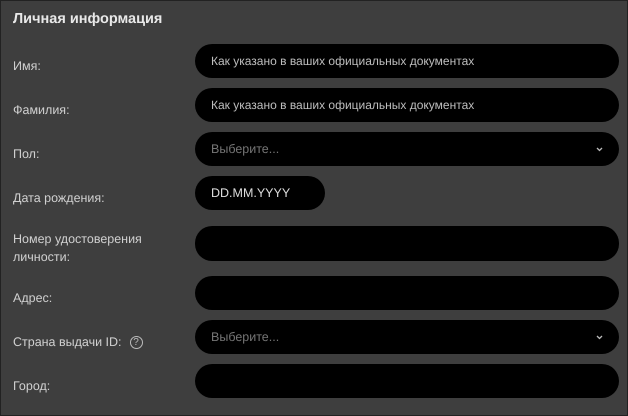 This screenshot has width=628, height=416. Describe the element at coordinates (32, 299) in the screenshot. I see `field-label: Адрес:` at that location.